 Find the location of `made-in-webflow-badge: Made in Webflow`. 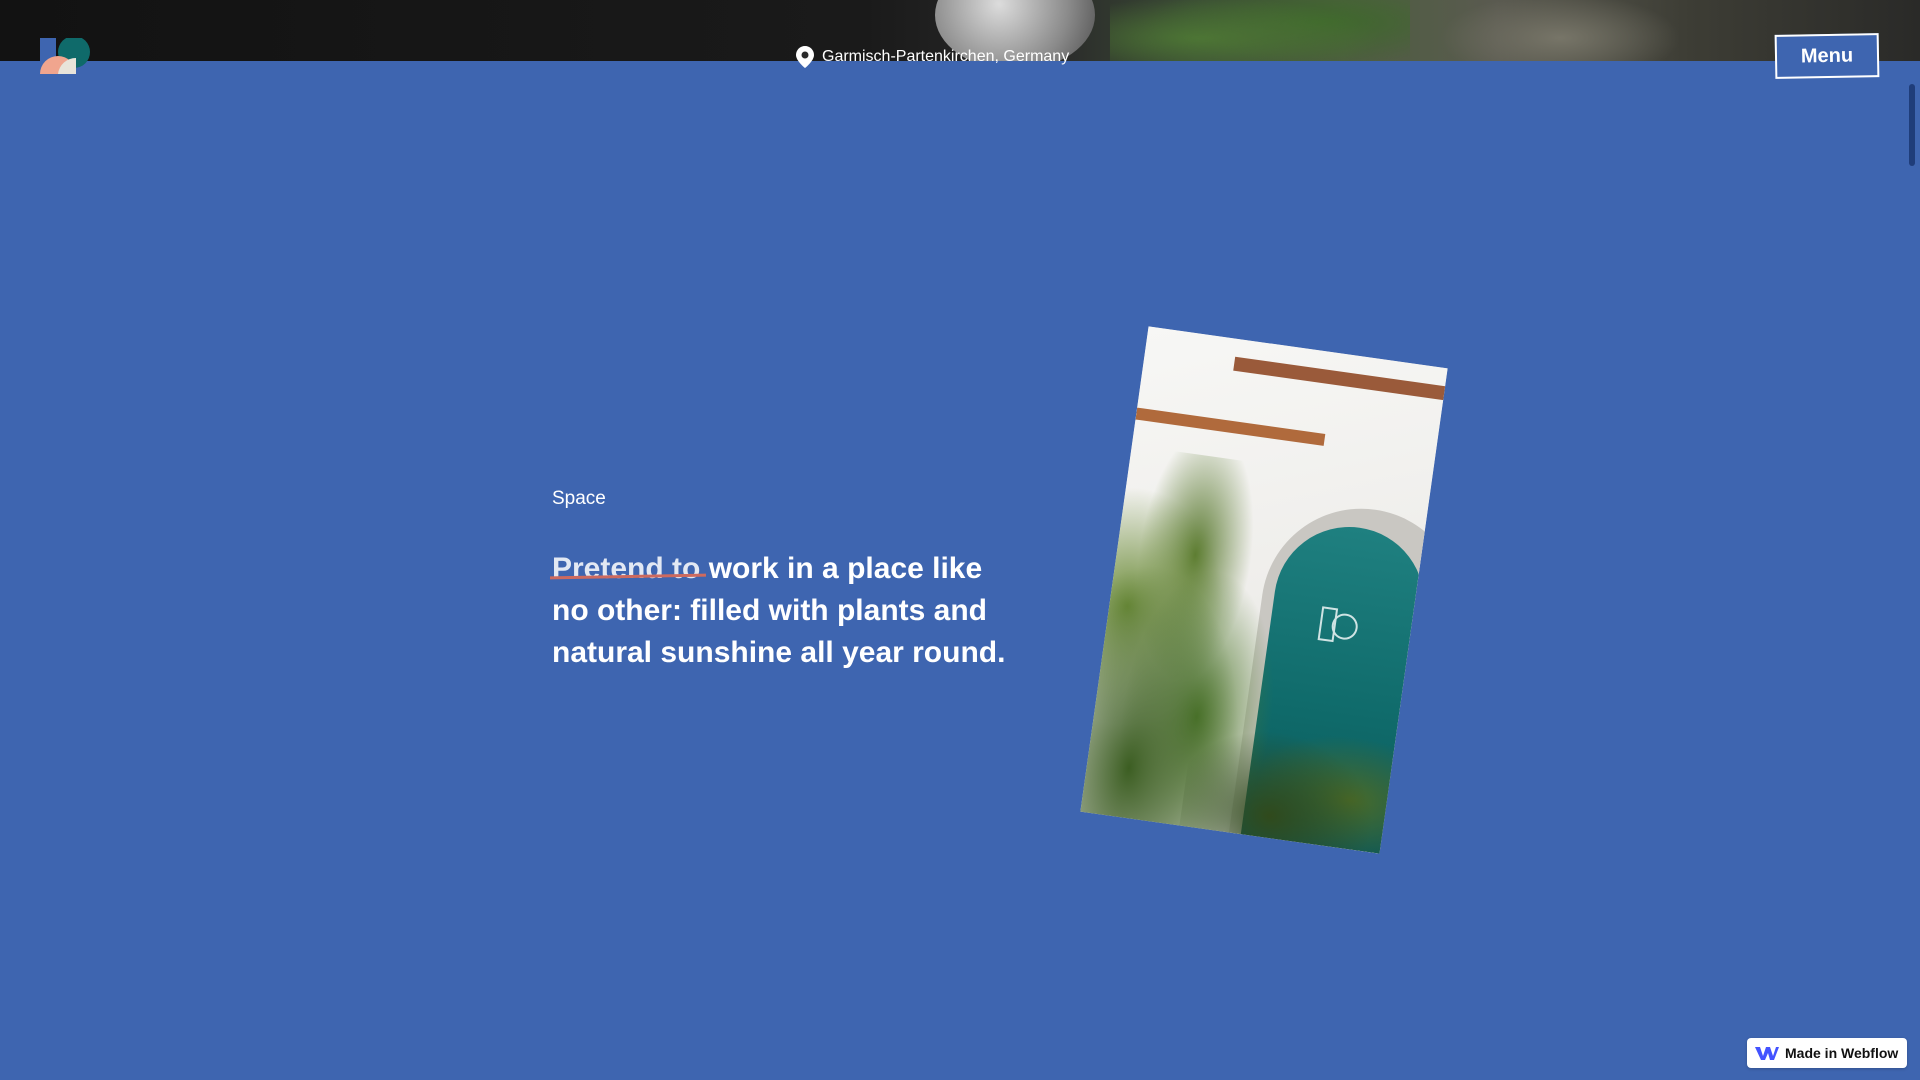

made-in-webflow-badge: Made in Webflow is located at coordinates (1827, 1053).